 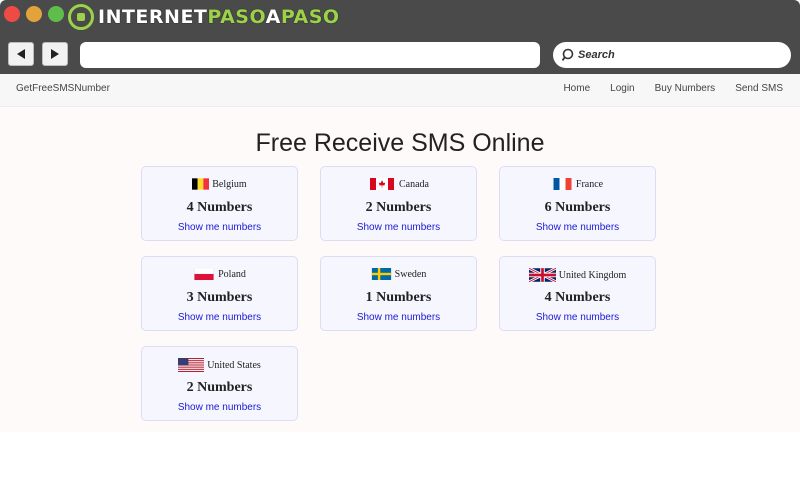 I want to click on country-name: France, so click(x=589, y=184).